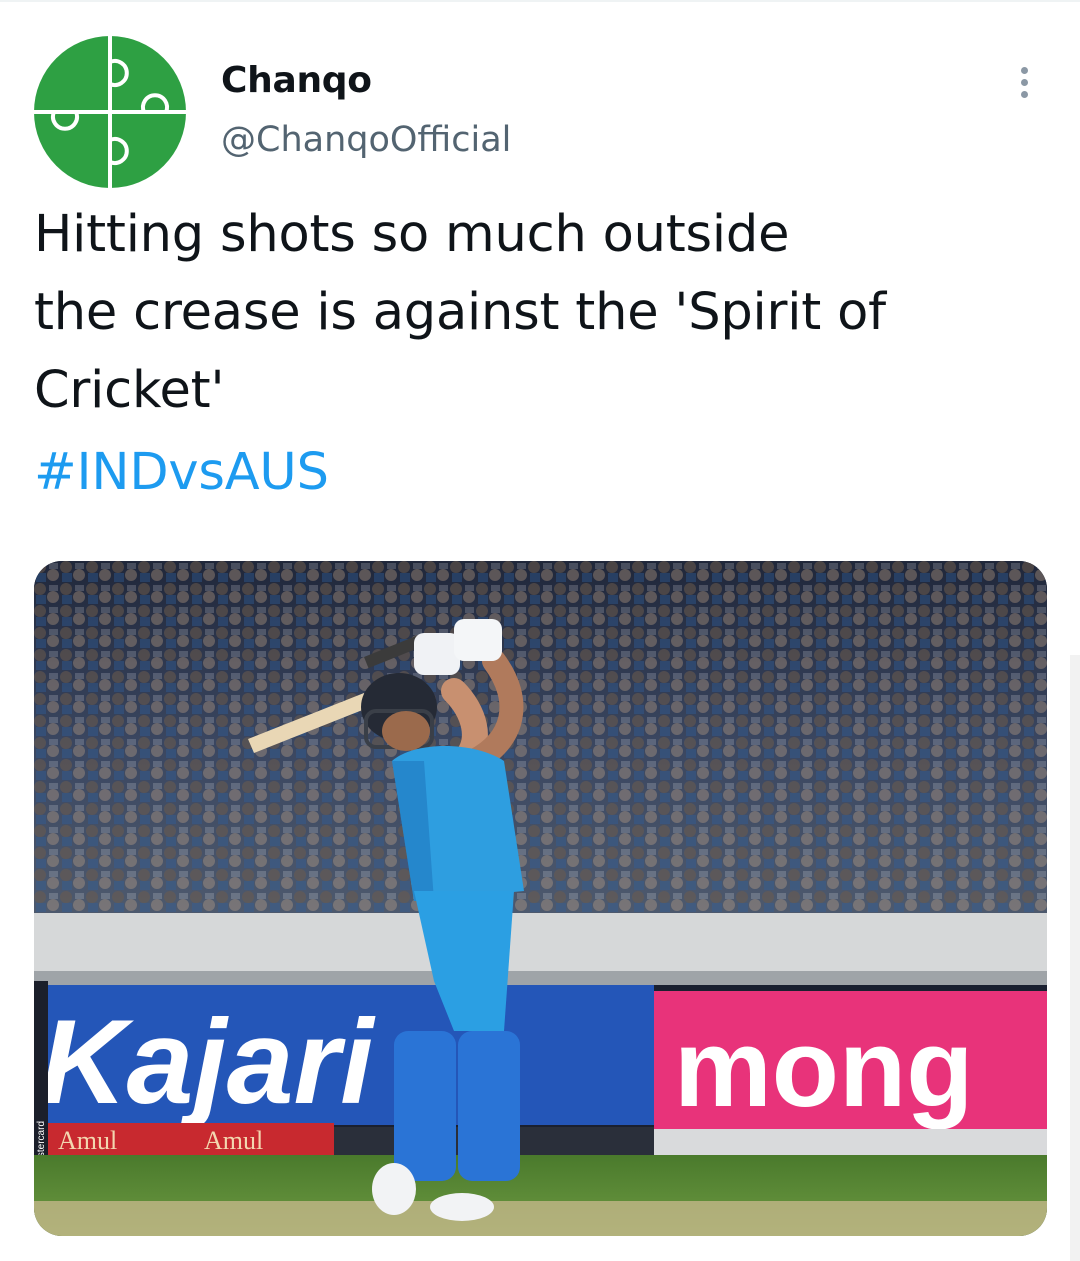  I want to click on top-divider, so click(540, 1).